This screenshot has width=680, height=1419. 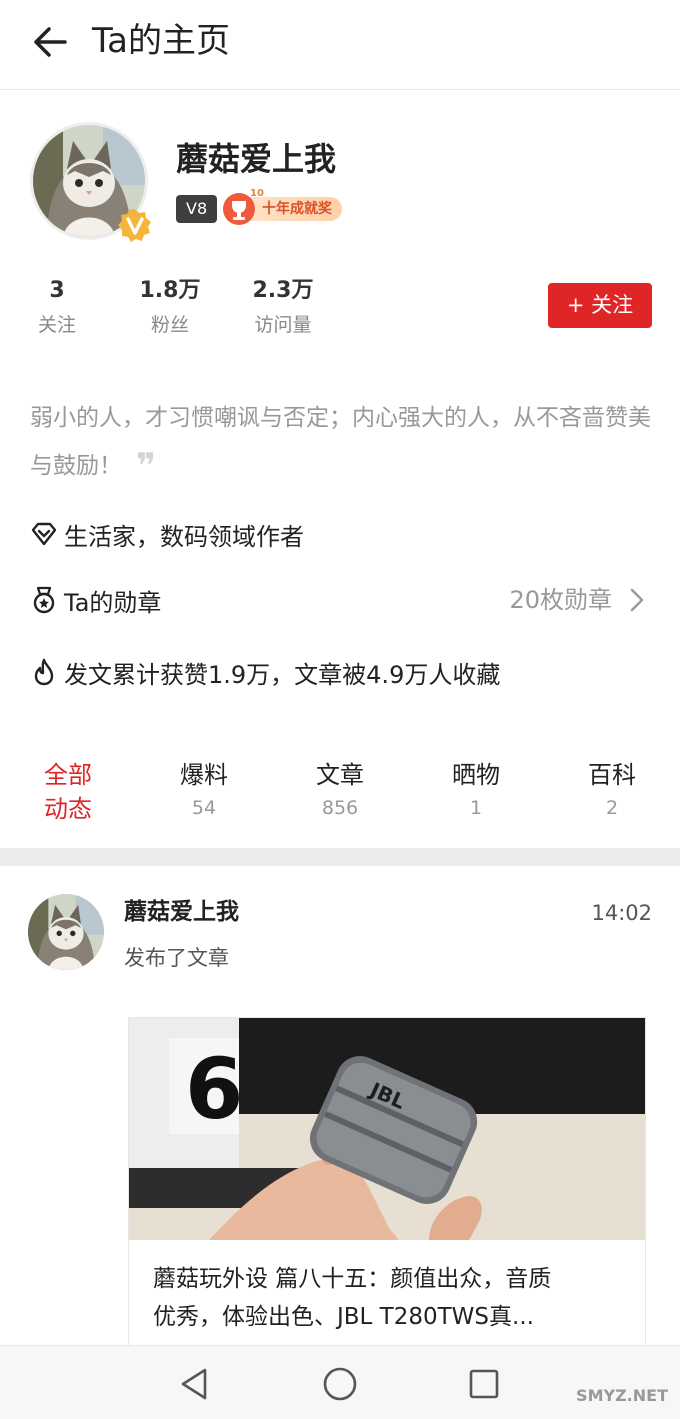 I want to click on feed-action-text: 发布了文章, so click(x=176, y=958).